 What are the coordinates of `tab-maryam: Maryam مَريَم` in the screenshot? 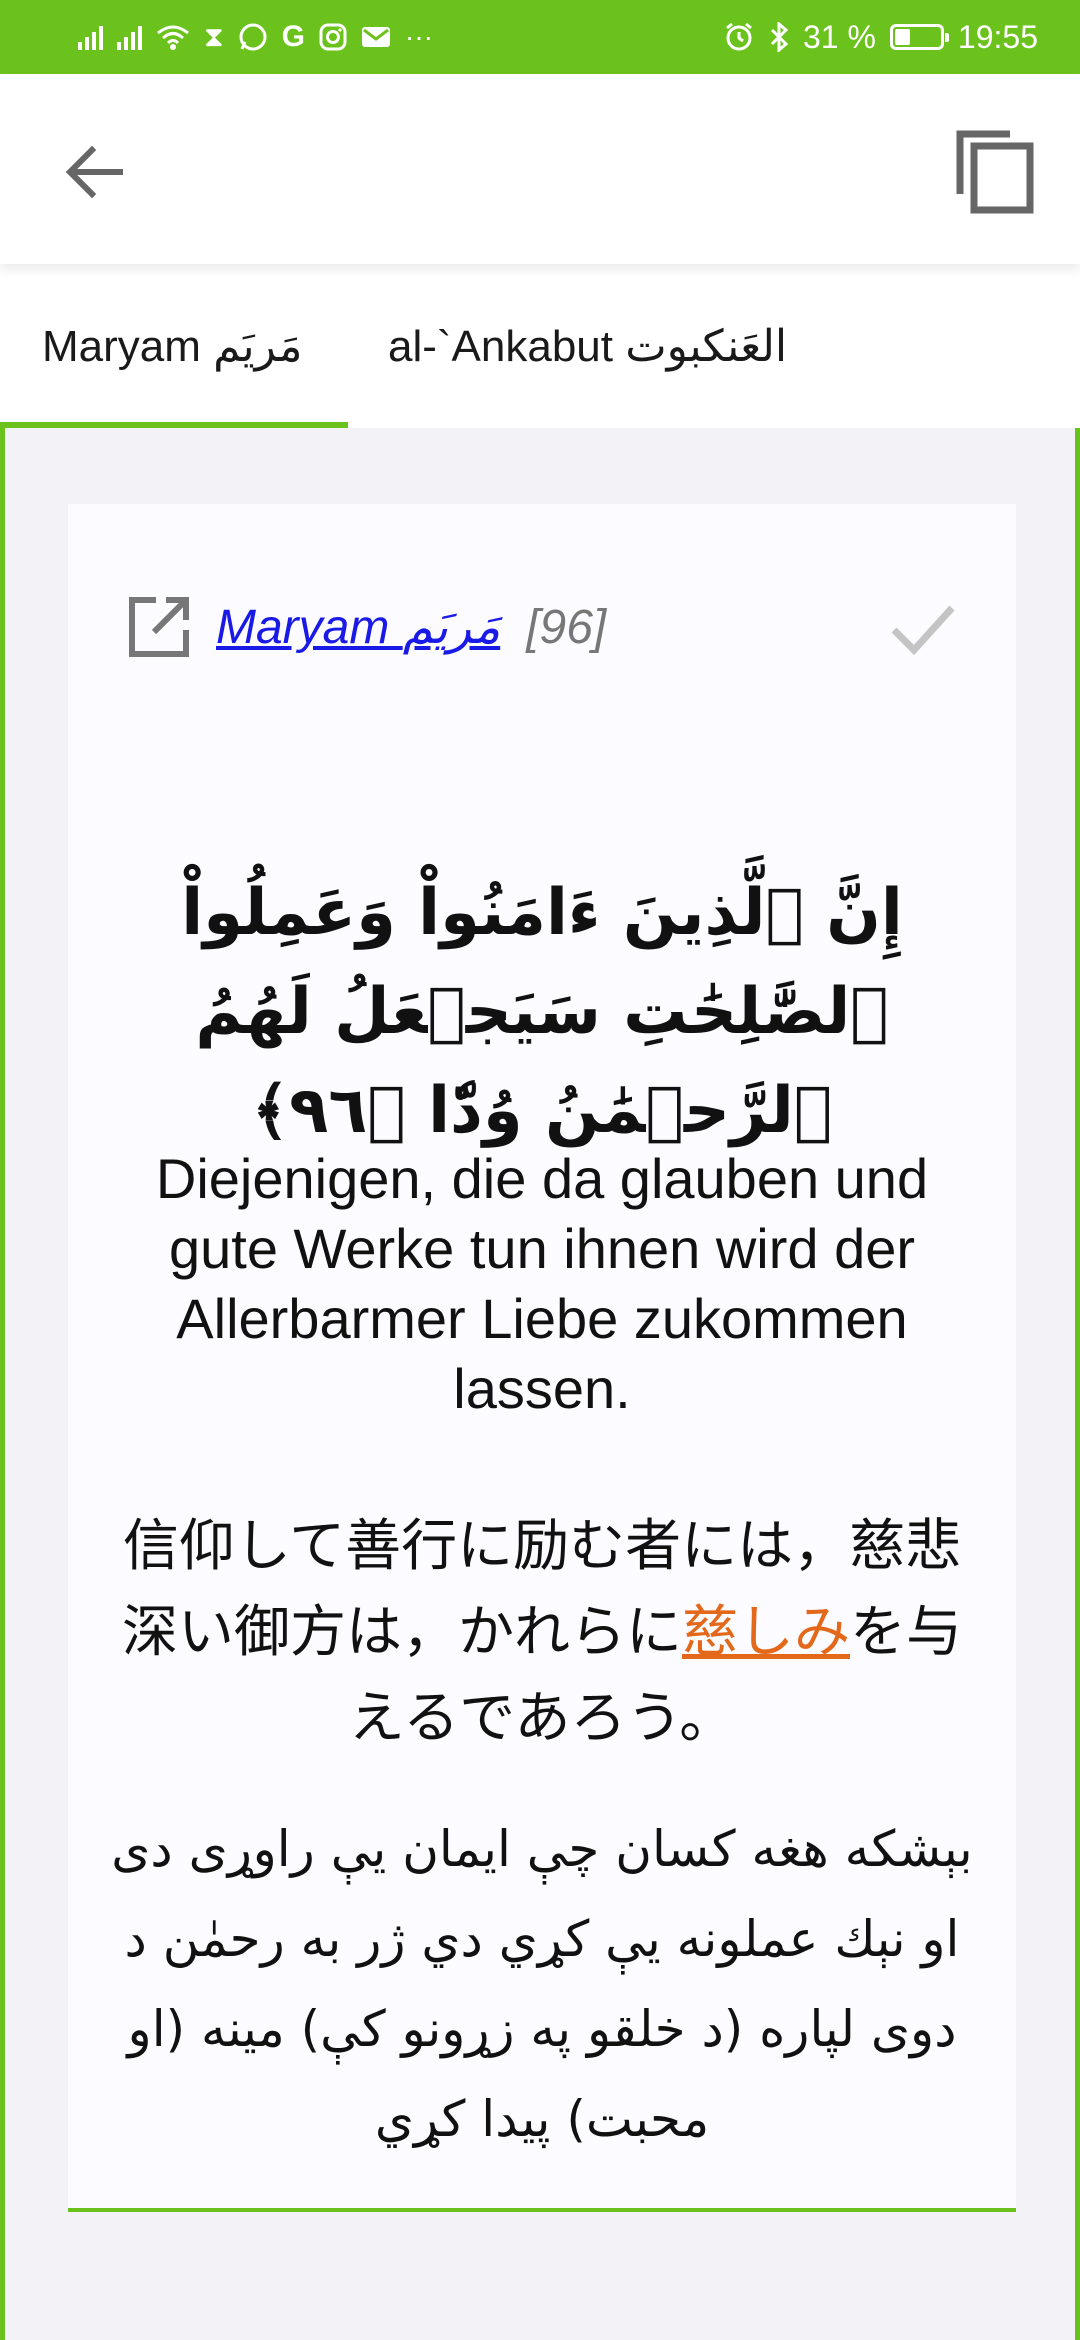 It's located at (174, 346).